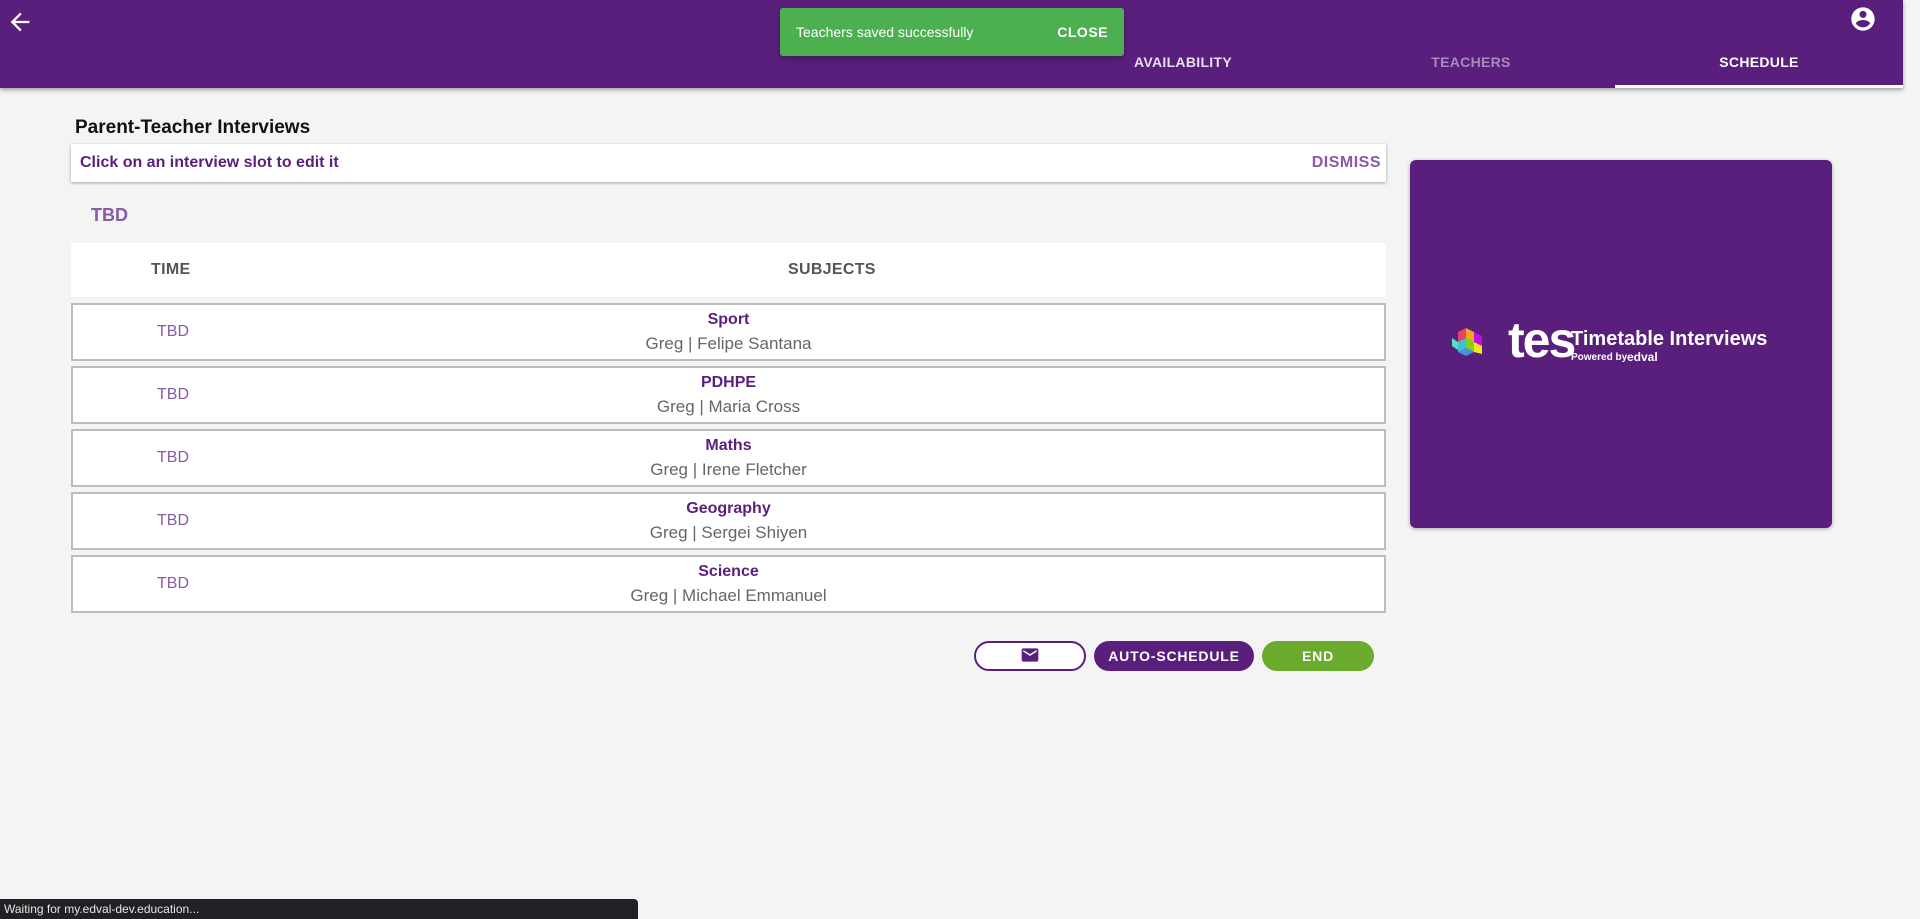 The width and height of the screenshot is (1920, 919). I want to click on active-tab-indicator, so click(1759, 86).